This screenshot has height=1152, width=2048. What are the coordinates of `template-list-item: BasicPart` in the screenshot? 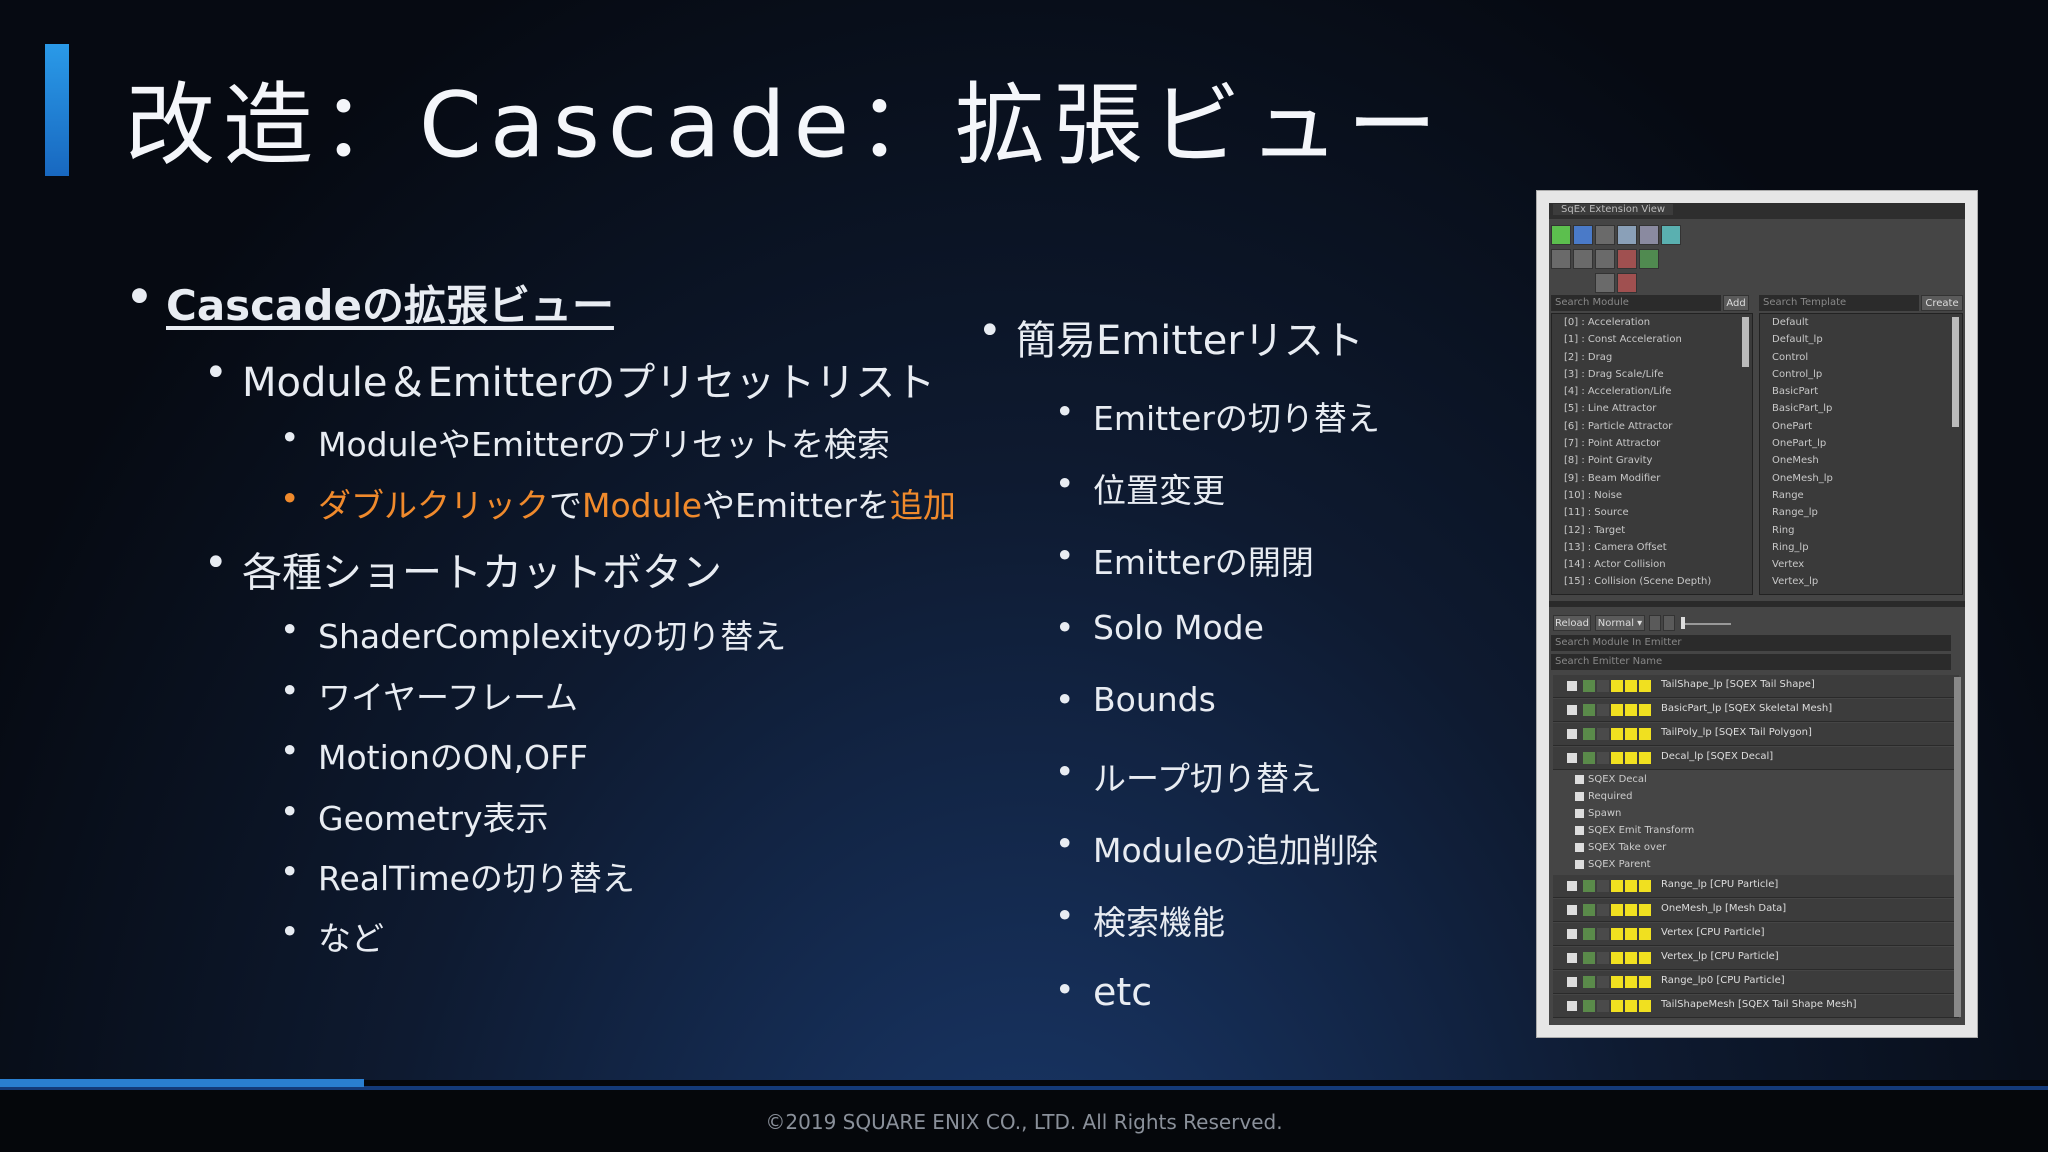 It's located at (1861, 391).